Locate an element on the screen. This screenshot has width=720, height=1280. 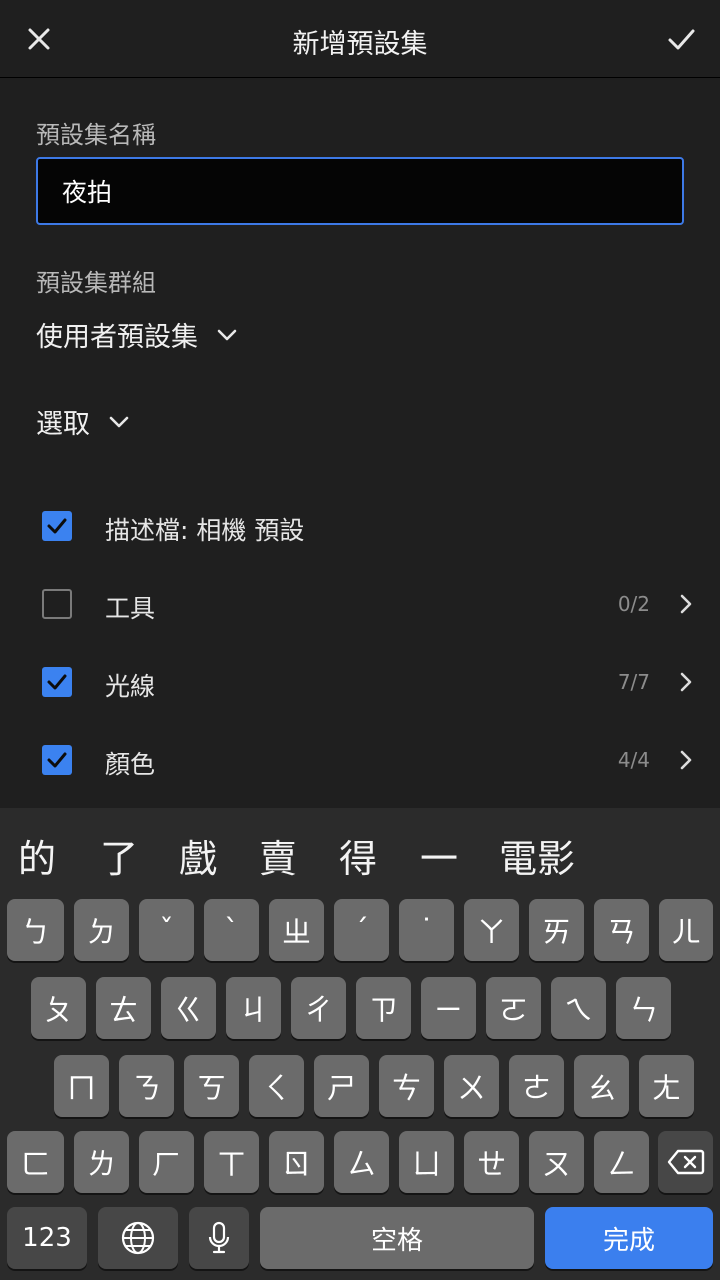
item-row-tools: 工具 0/2 is located at coordinates (360, 604).